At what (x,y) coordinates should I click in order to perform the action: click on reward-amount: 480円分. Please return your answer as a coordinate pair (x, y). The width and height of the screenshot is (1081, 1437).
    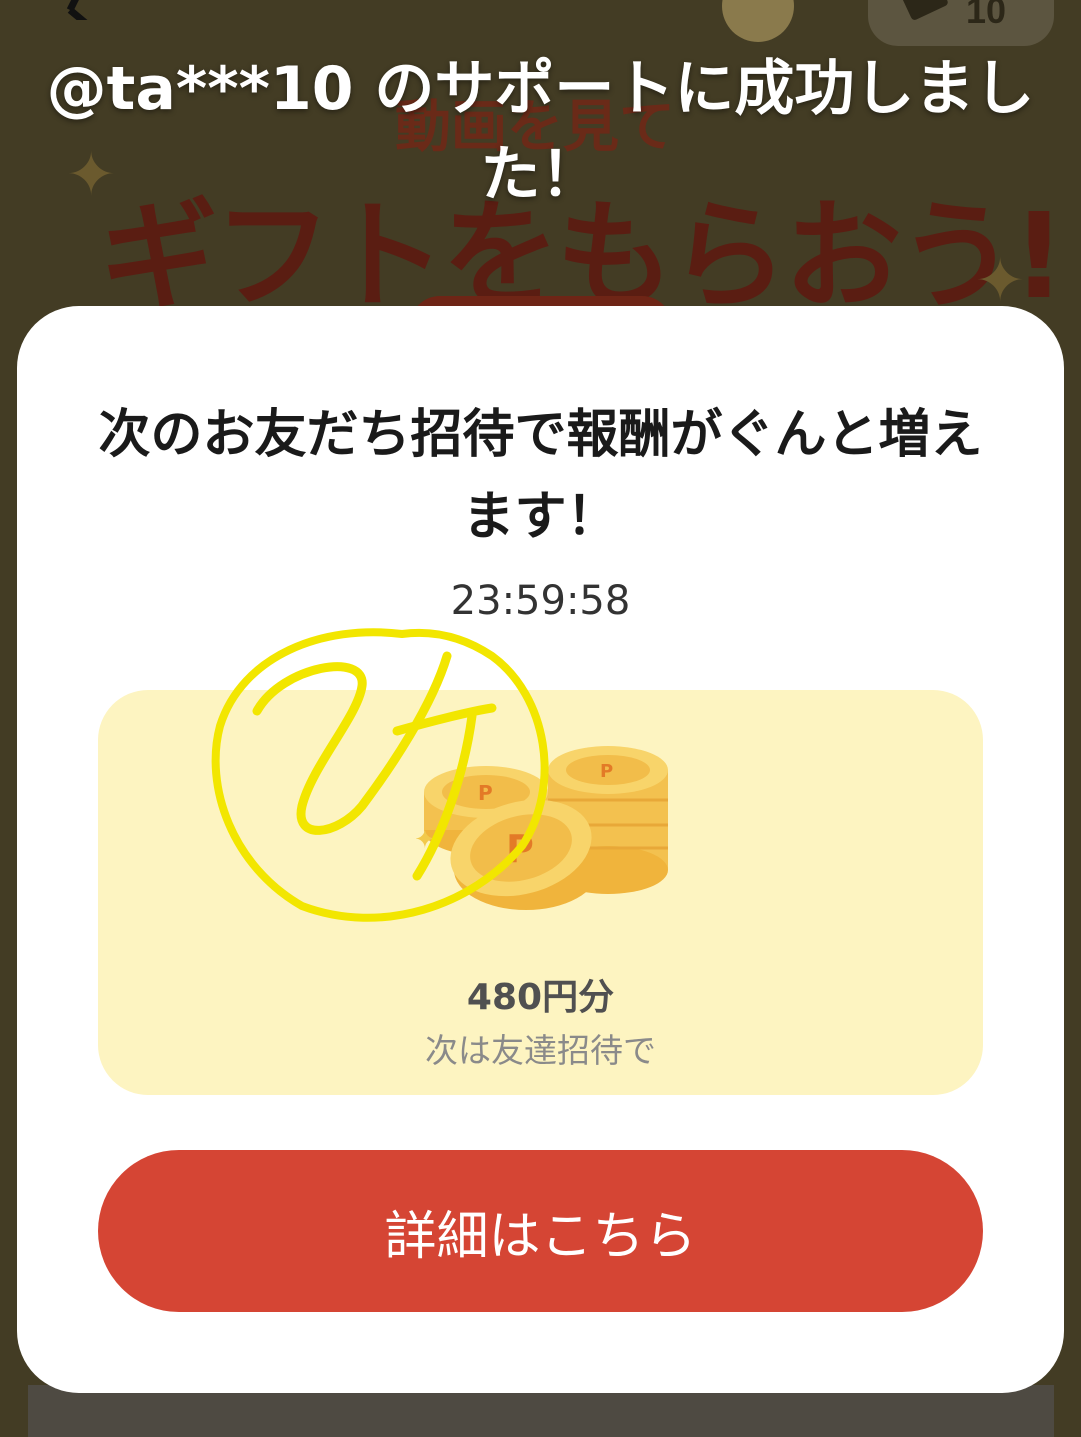
    Looking at the image, I should click on (540, 997).